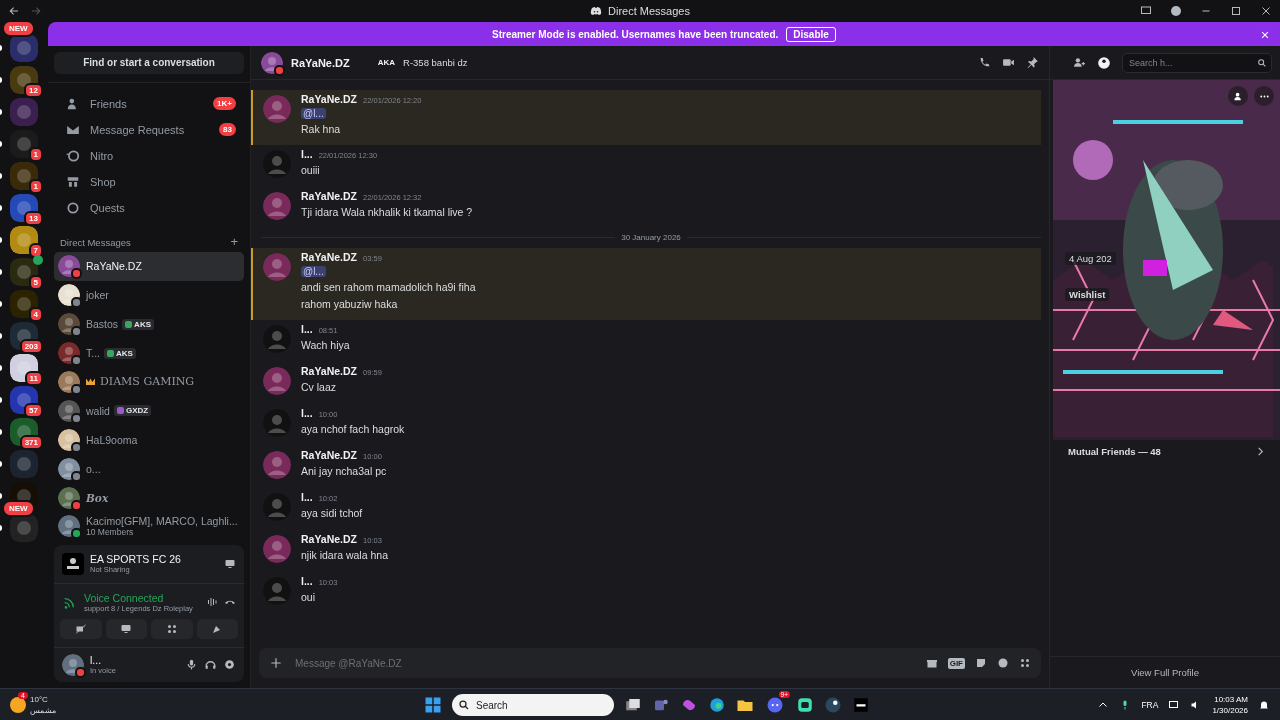 This screenshot has width=1280, height=720. Describe the element at coordinates (320, 62) in the screenshot. I see `channel-name: RaYaNe.DZ` at that location.